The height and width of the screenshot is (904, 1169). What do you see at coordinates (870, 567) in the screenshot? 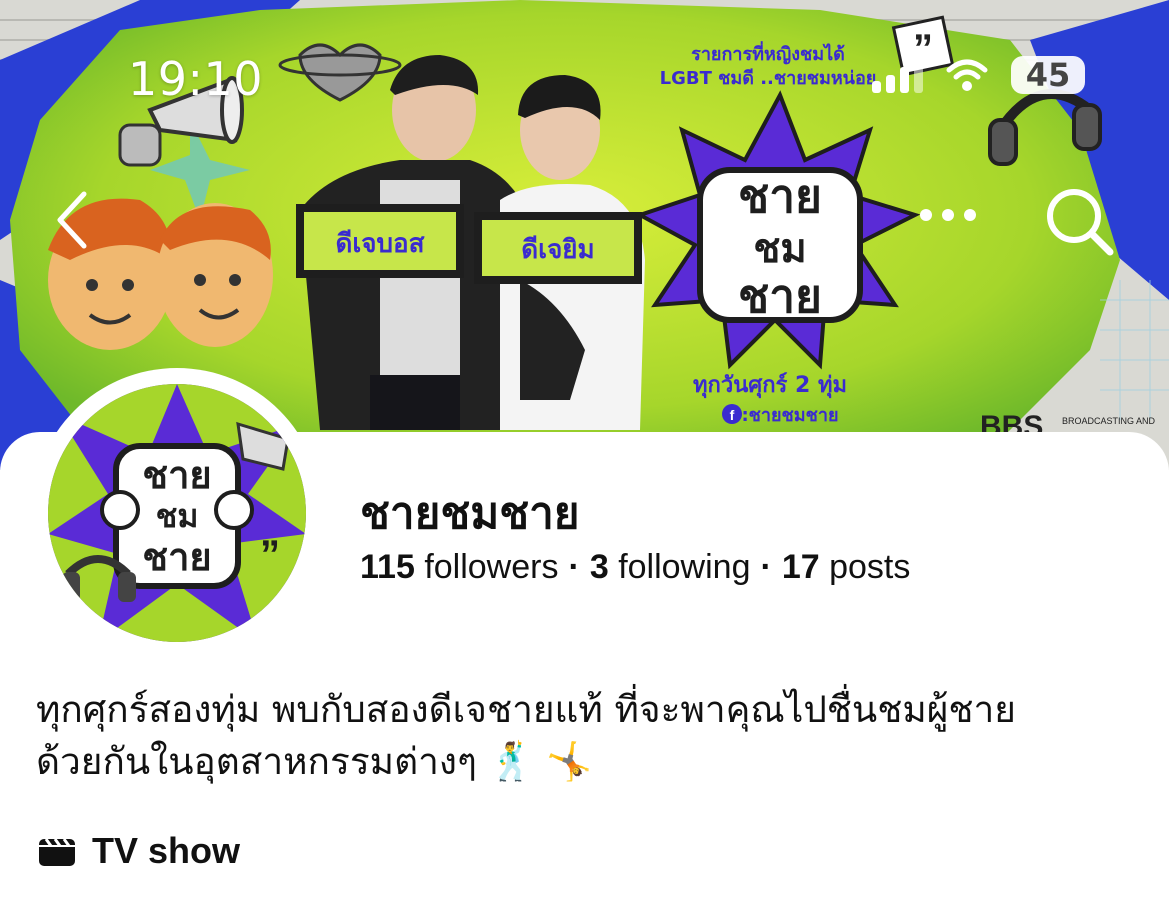
I see `posts-label: posts` at bounding box center [870, 567].